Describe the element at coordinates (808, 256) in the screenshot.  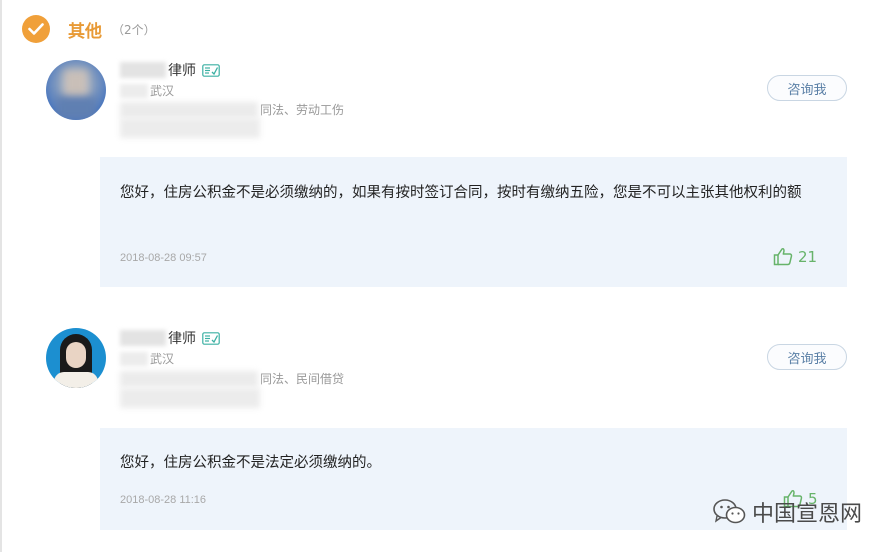
I see `like-count: 21` at that location.